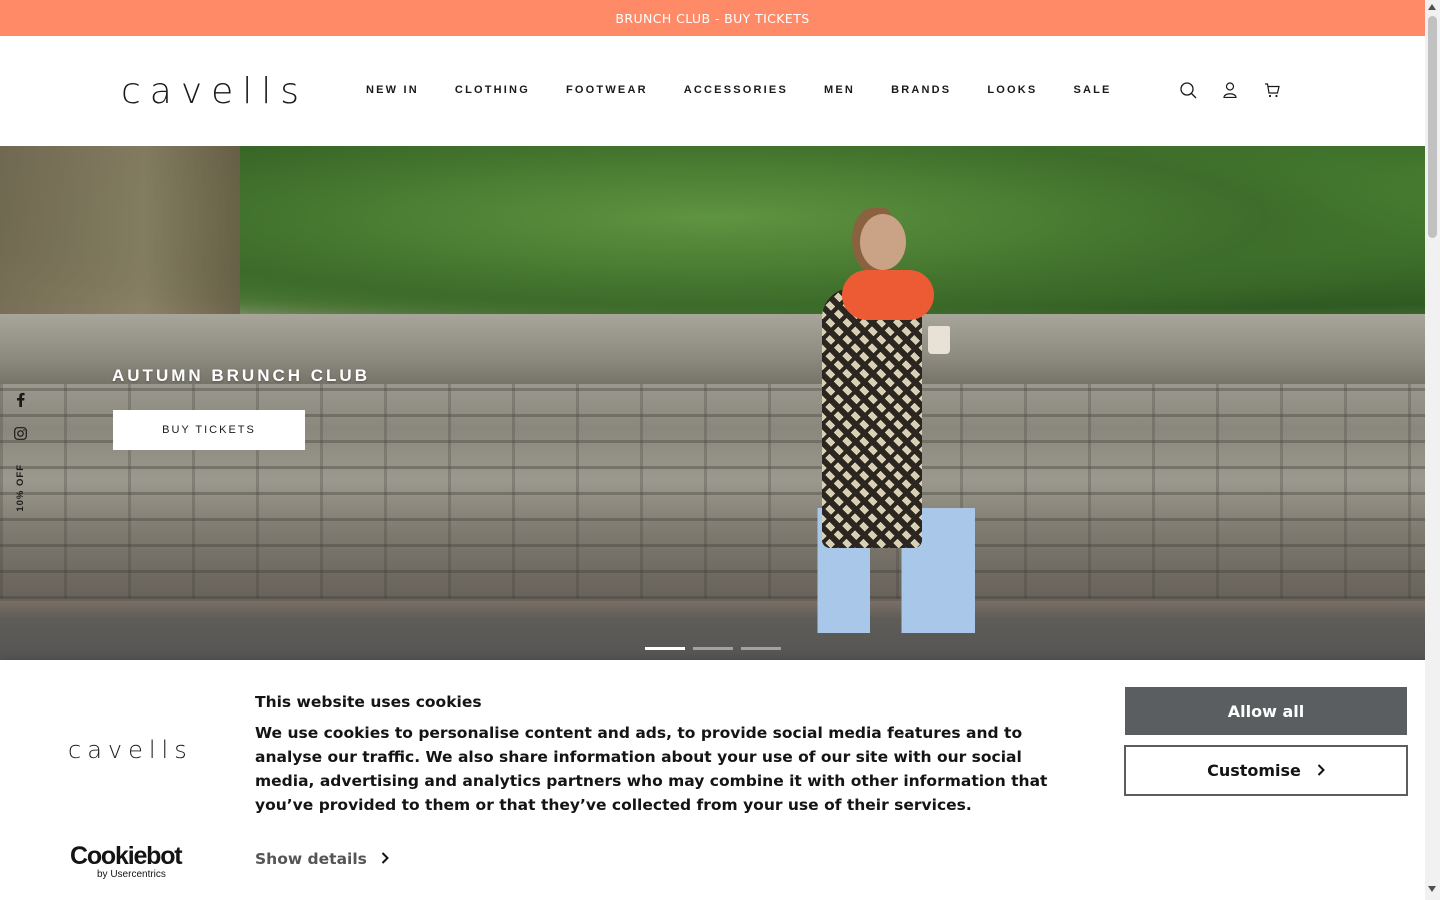  I want to click on header-icons, so click(1230, 90).